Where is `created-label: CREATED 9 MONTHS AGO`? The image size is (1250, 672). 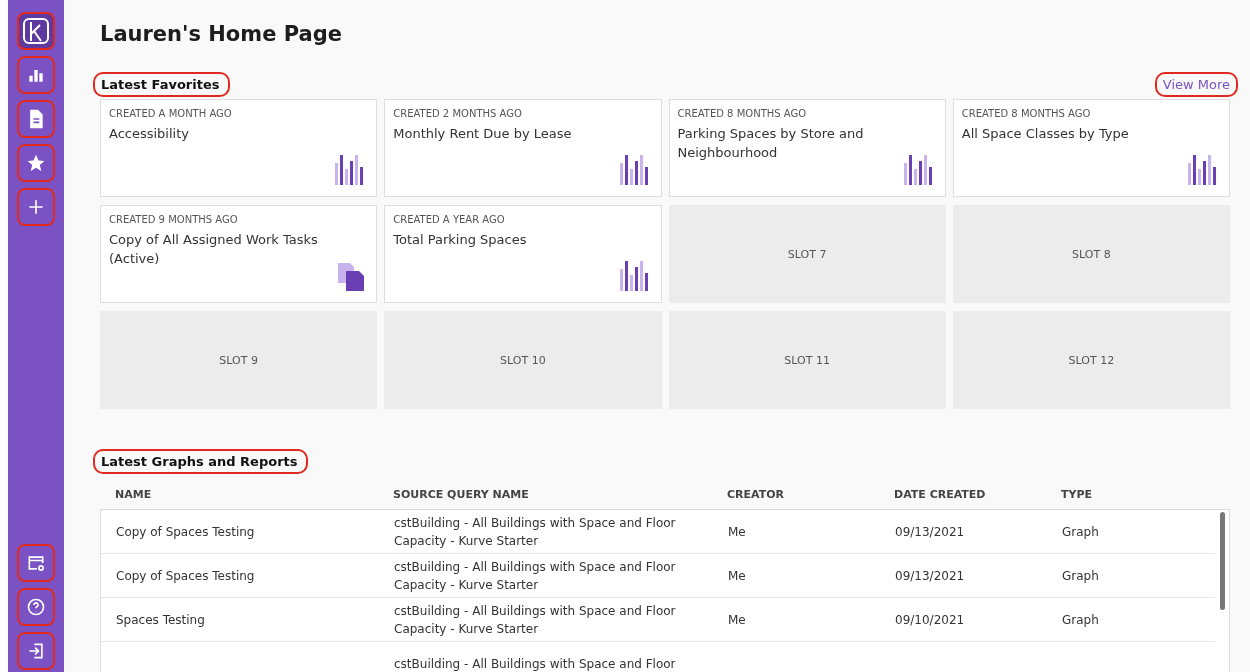
created-label: CREATED 9 MONTHS AGO is located at coordinates (174, 219).